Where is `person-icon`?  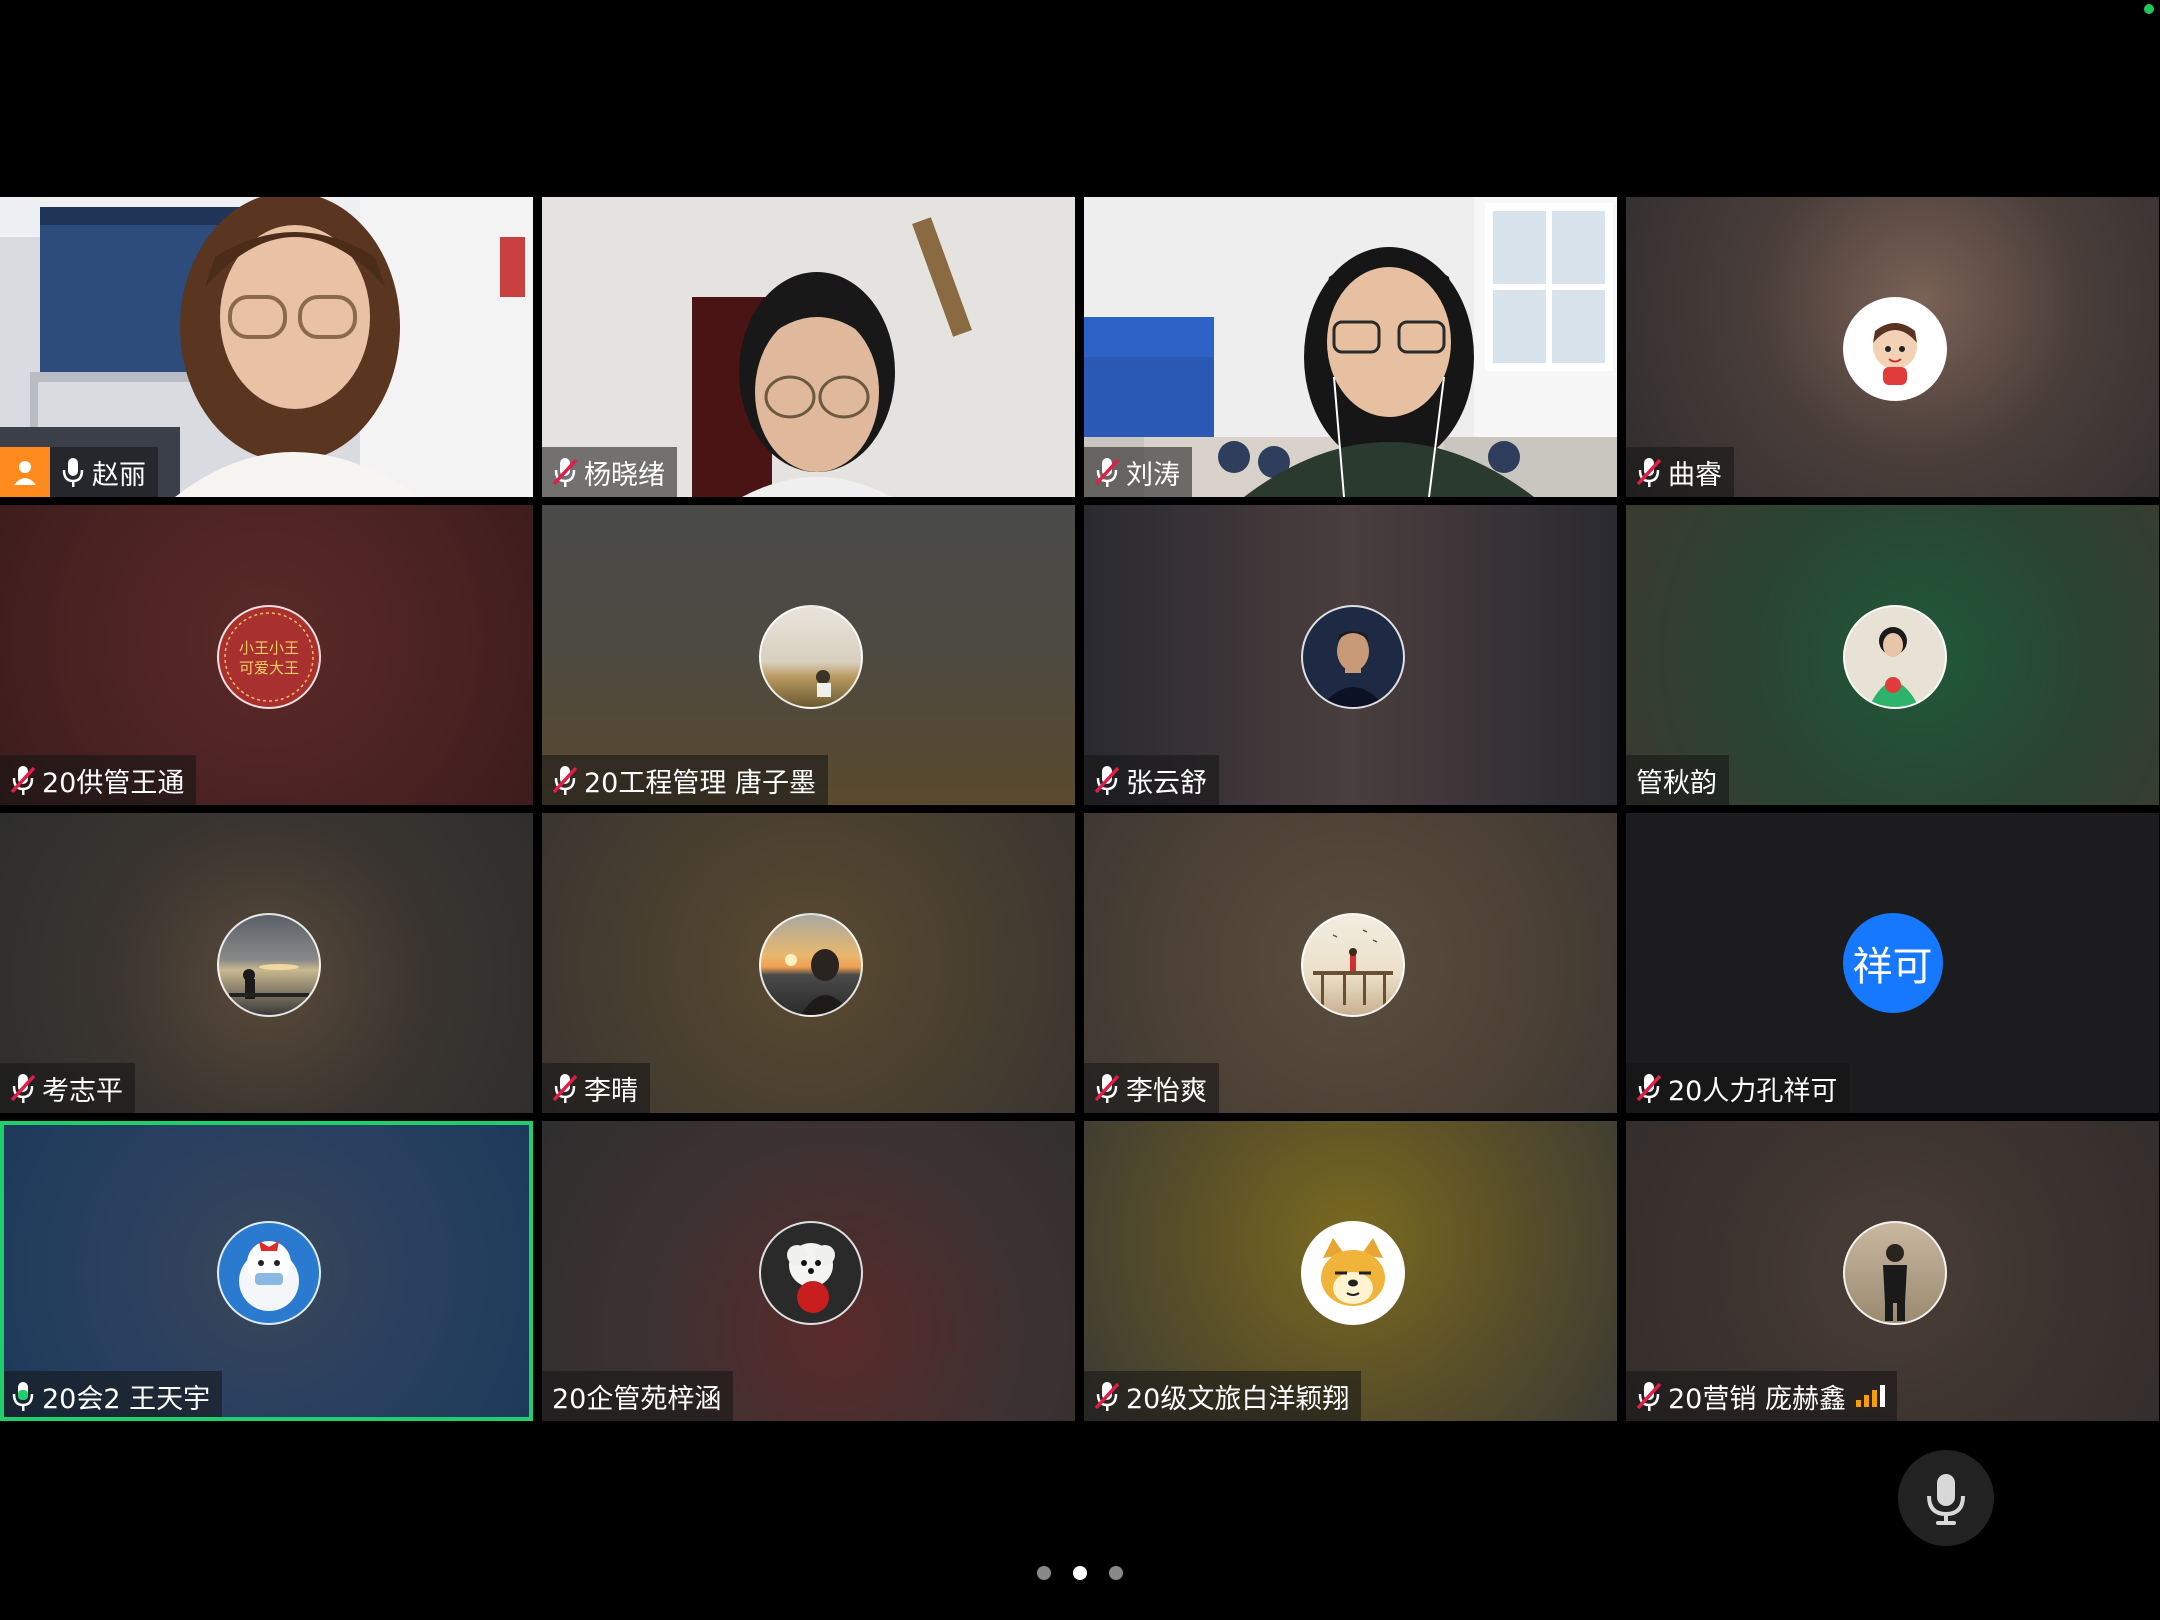 person-icon is located at coordinates (25, 473).